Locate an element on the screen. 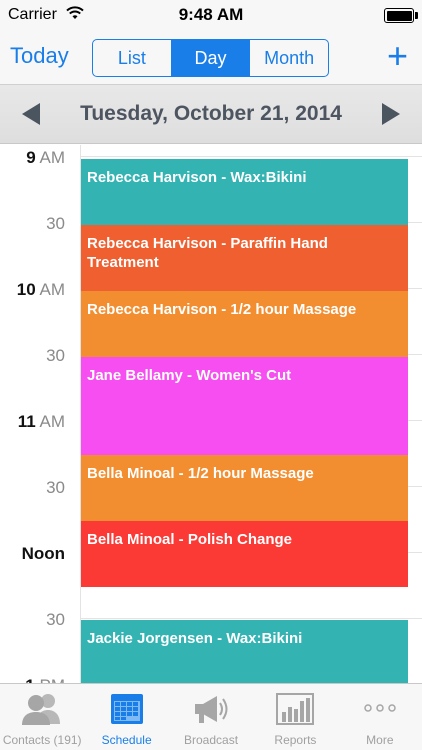 This screenshot has height=750, width=422. tab-reports: Reports is located at coordinates (295, 717).